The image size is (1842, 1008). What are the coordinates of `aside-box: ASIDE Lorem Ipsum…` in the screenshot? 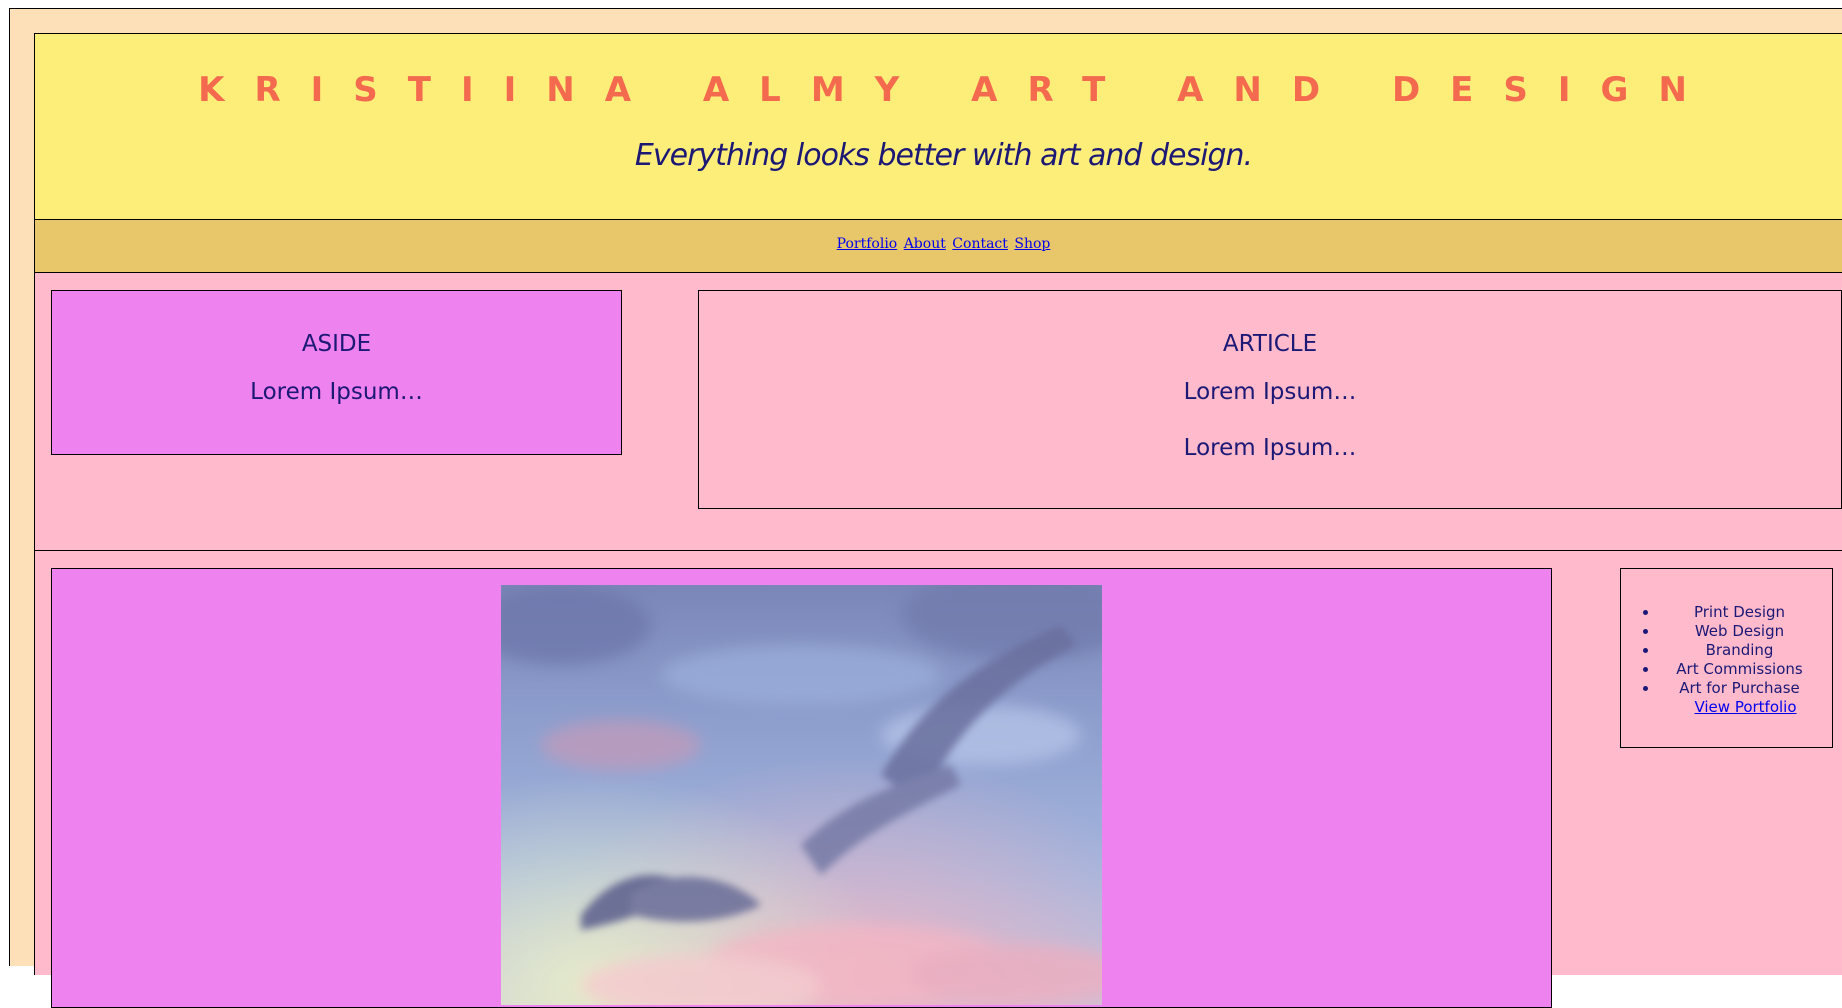 It's located at (336, 372).